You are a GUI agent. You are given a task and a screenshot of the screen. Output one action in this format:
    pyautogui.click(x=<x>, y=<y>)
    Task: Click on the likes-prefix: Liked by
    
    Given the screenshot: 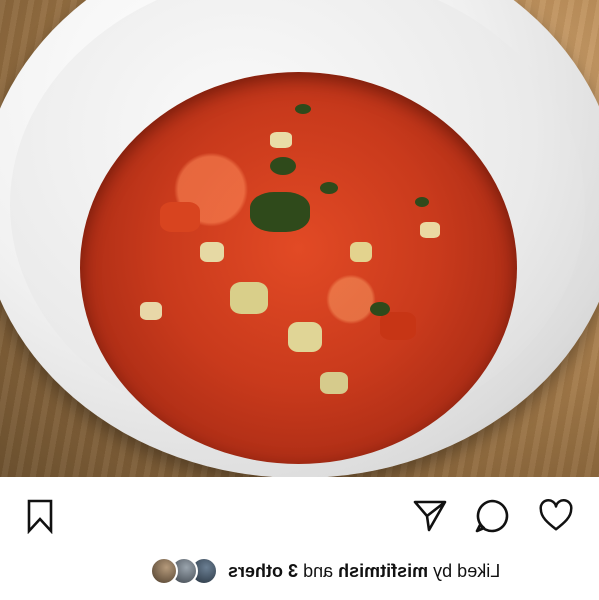 What is the action you would take?
    pyautogui.click(x=467, y=570)
    